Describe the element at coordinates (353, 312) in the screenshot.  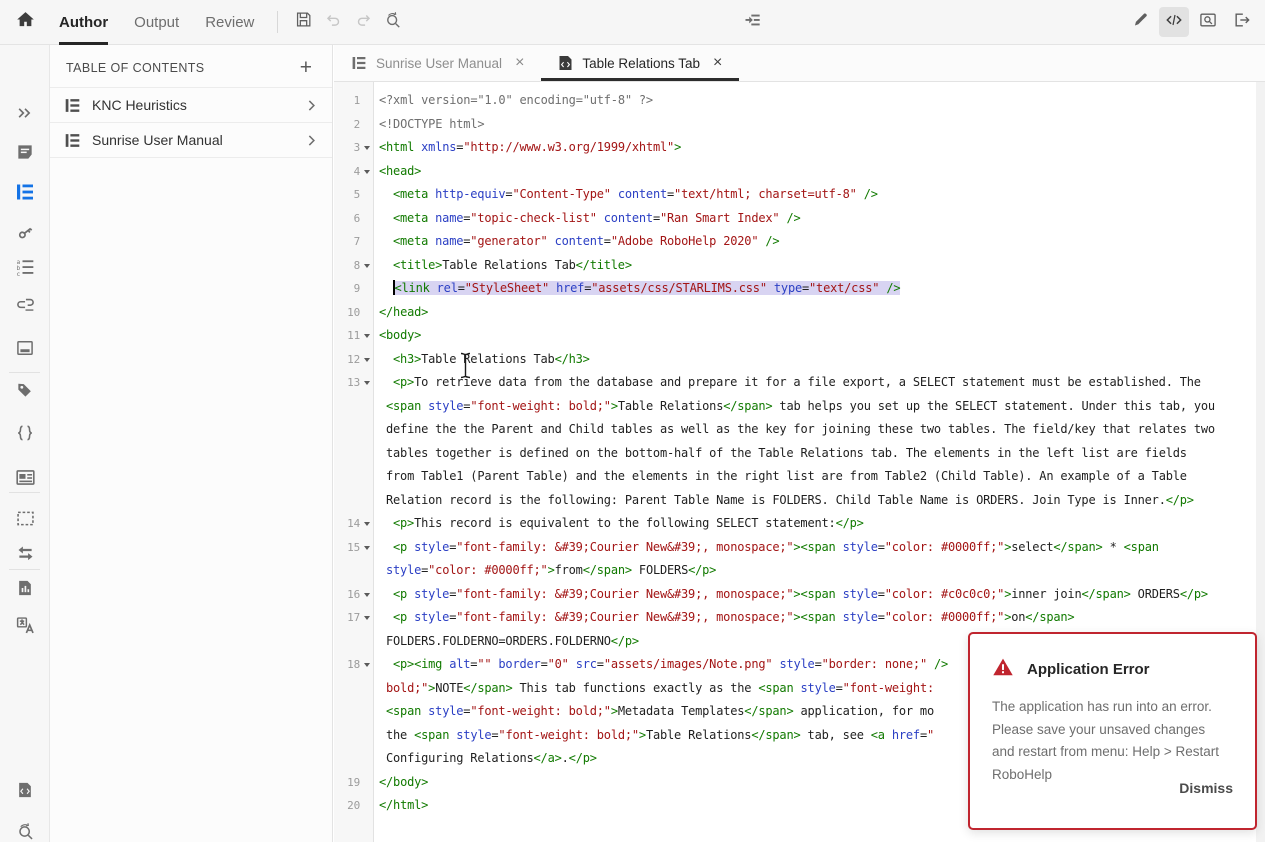
I see `line-number: 10` at that location.